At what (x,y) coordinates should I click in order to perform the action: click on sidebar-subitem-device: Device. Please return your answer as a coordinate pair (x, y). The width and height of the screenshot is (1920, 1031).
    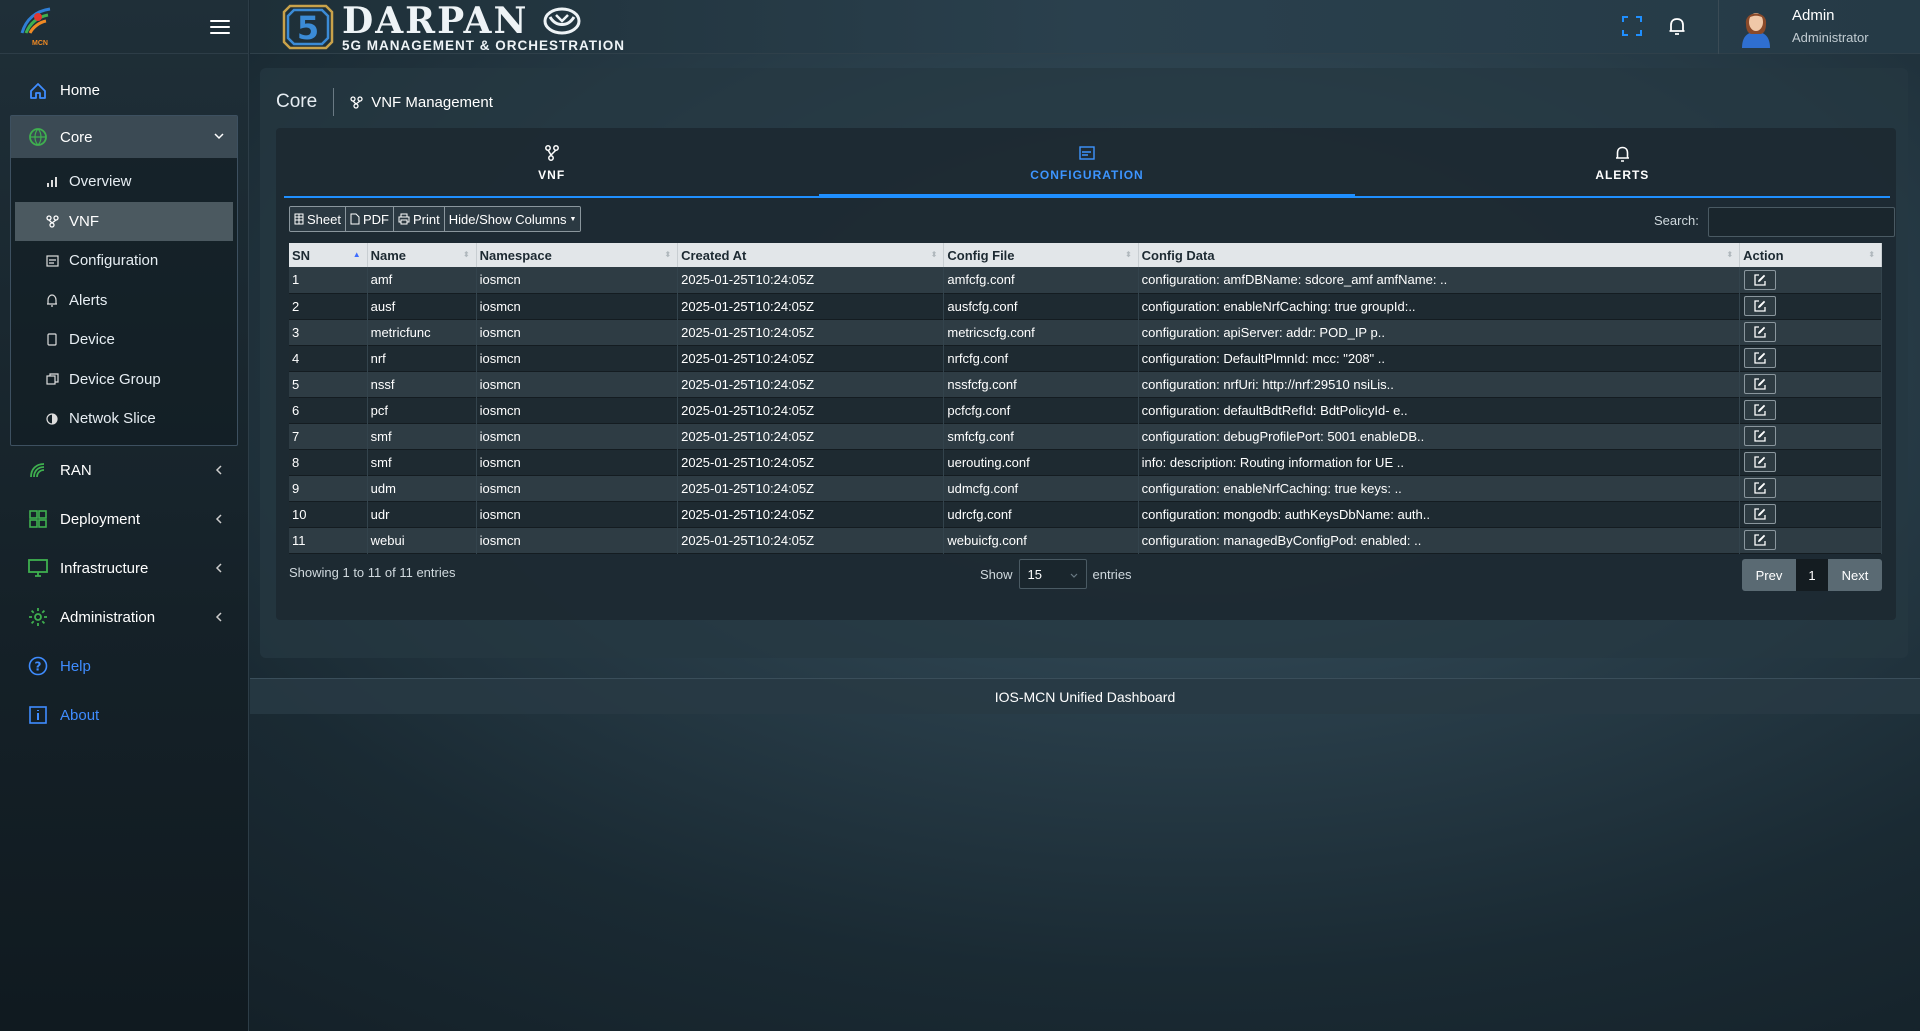
    Looking at the image, I should click on (124, 340).